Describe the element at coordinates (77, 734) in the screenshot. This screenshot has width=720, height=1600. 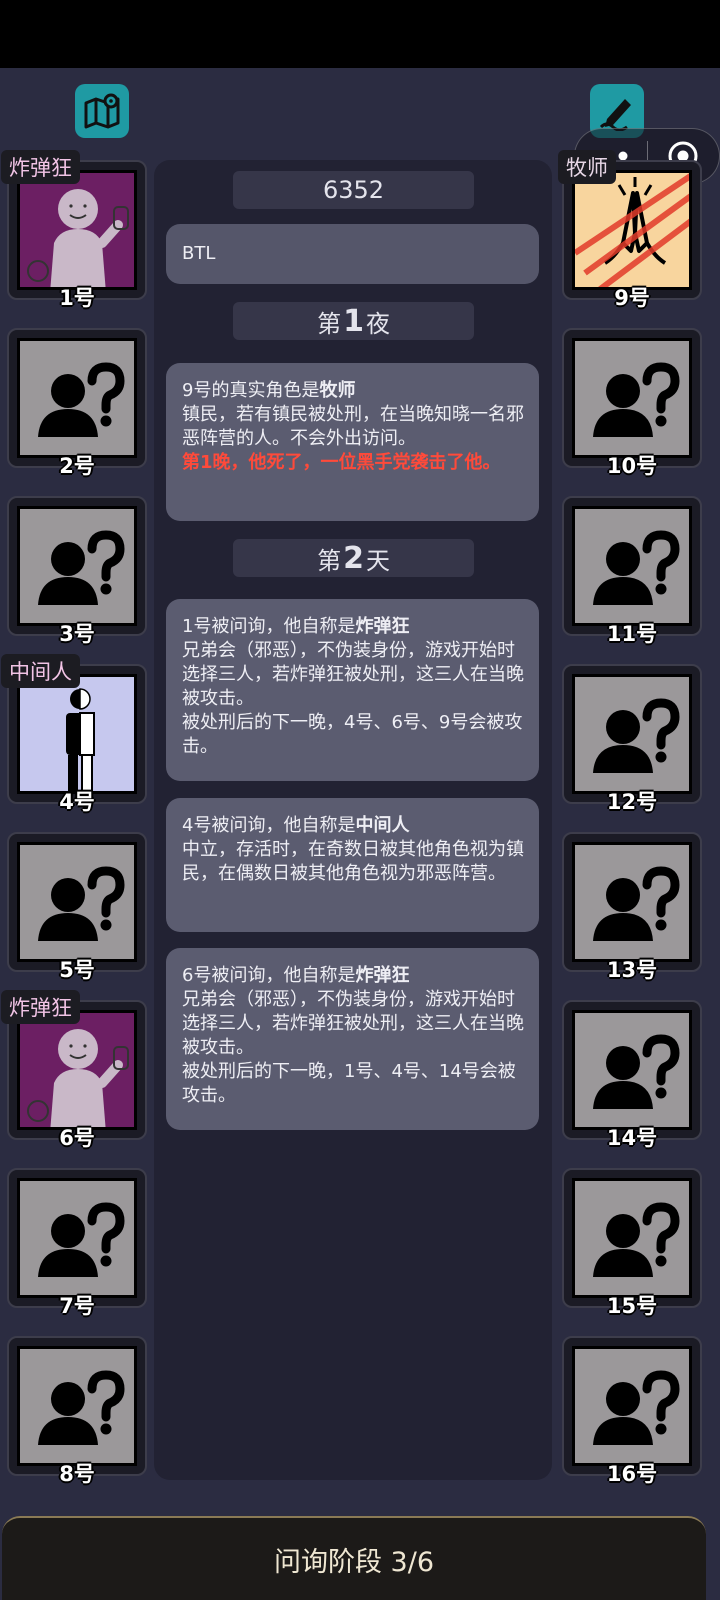
I see `middleman-avatar-icon` at that location.